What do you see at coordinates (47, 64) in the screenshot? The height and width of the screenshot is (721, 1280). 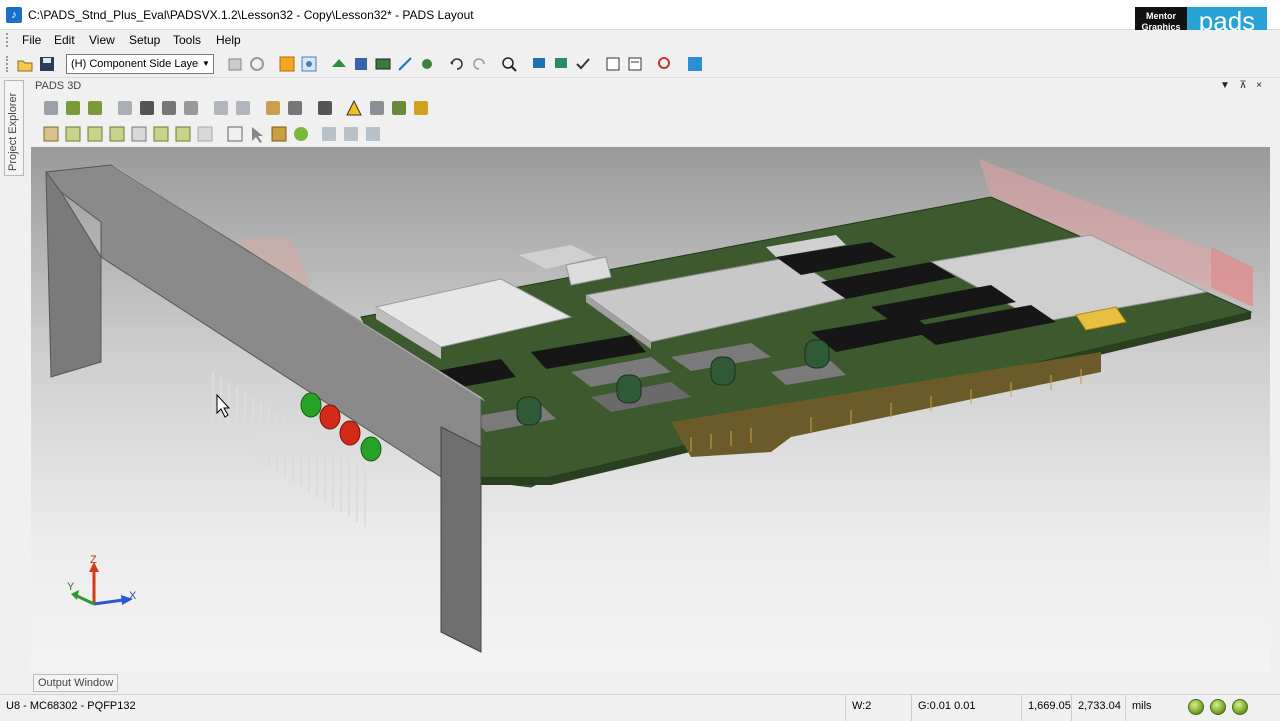 I see `save-icon` at bounding box center [47, 64].